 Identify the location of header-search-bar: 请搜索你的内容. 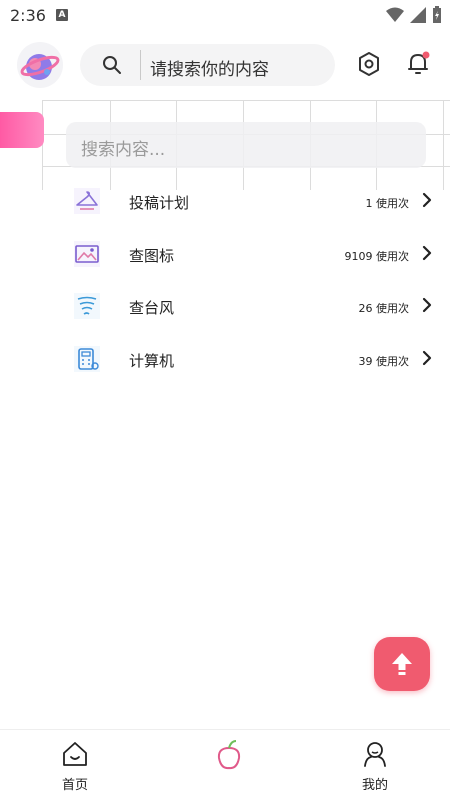
(207, 65).